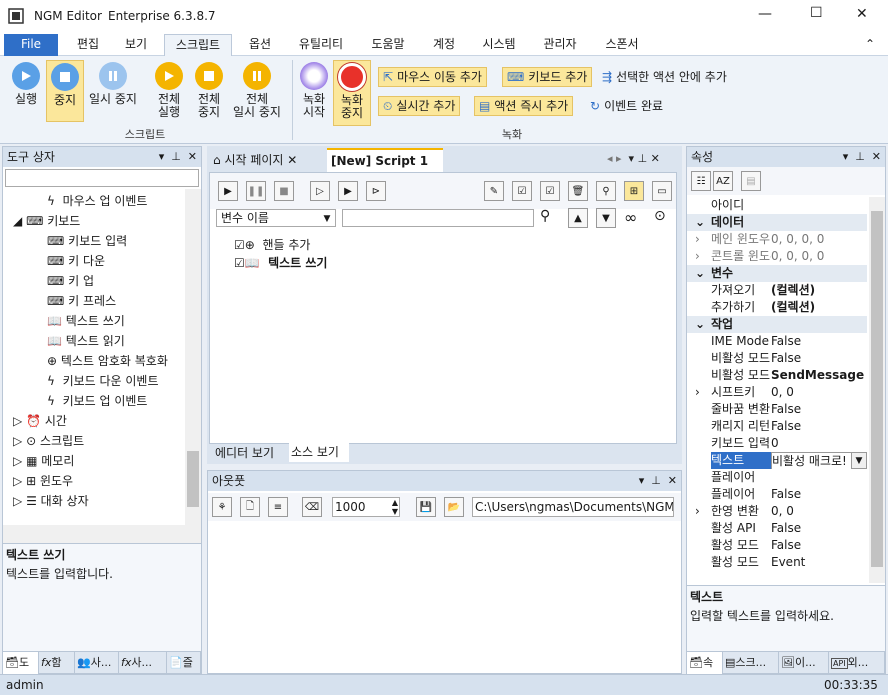  What do you see at coordinates (723, 181) in the screenshot?
I see `sort-az-icon: AZ` at bounding box center [723, 181].